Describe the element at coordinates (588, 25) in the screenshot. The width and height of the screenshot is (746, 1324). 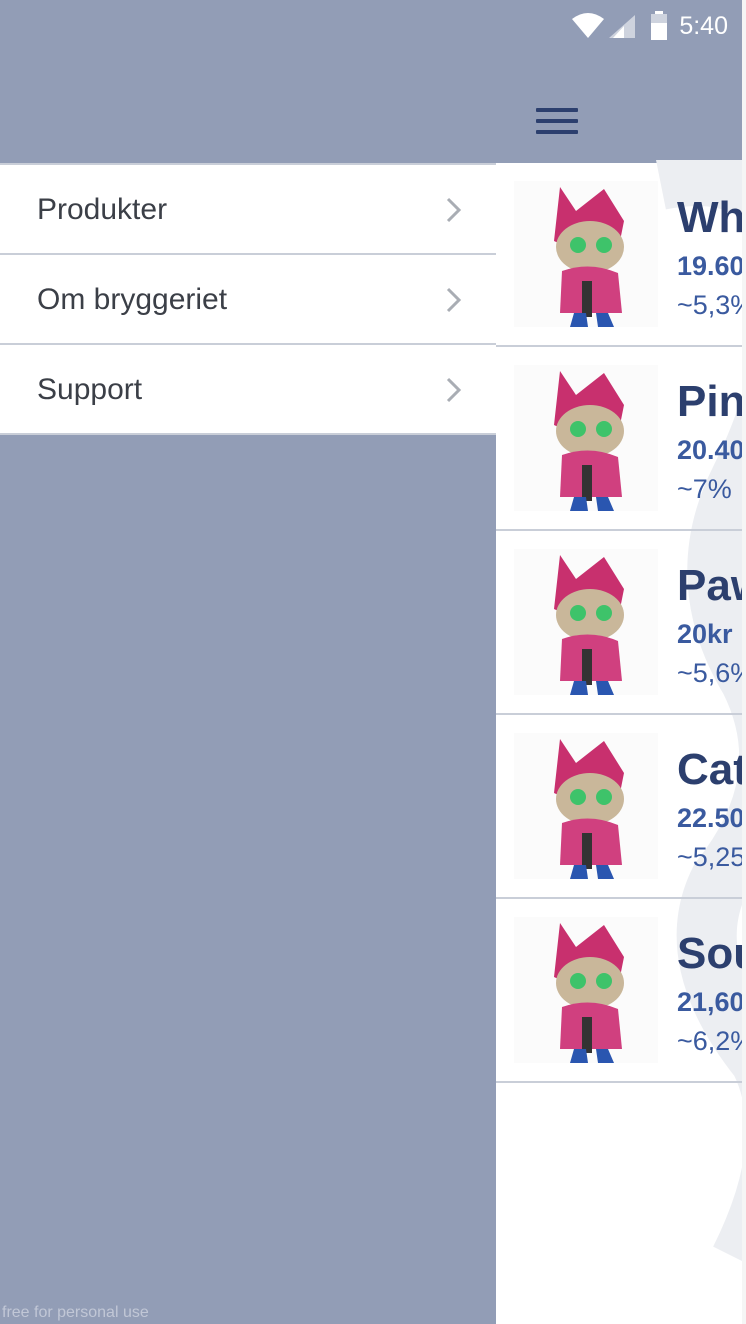
I see `wifi-icon` at that location.